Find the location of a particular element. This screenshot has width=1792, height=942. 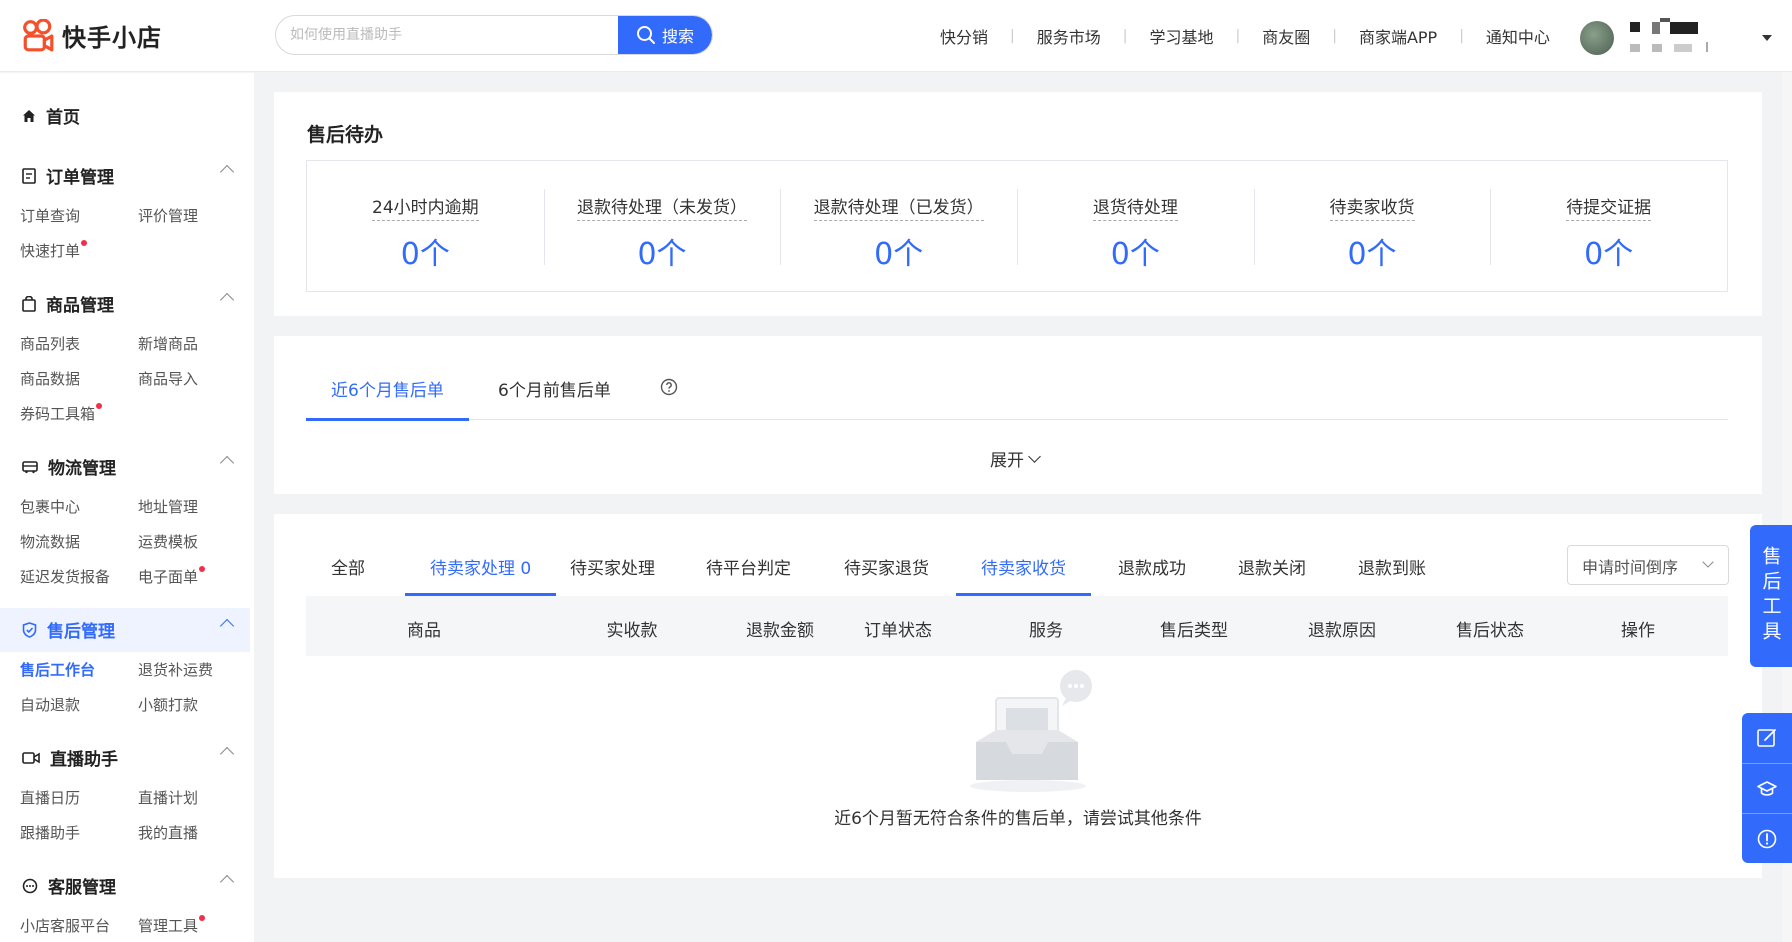

feedback-button is located at coordinates (1767, 738).